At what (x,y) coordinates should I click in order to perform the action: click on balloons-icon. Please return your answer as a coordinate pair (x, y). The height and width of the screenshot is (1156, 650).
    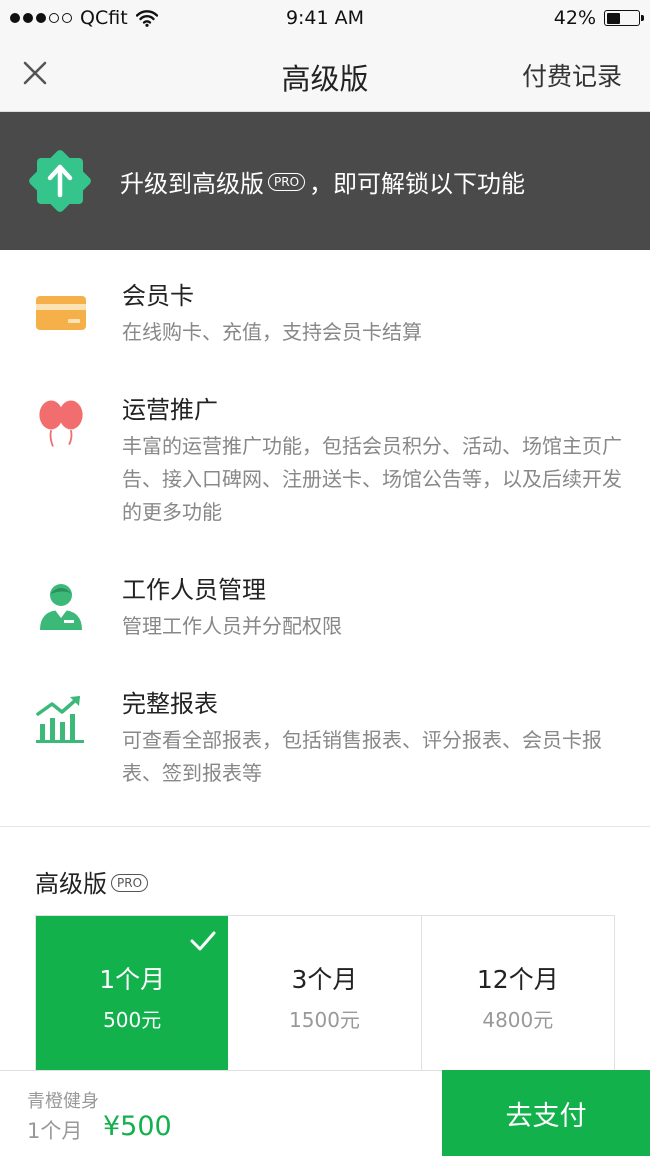
    Looking at the image, I should click on (61, 423).